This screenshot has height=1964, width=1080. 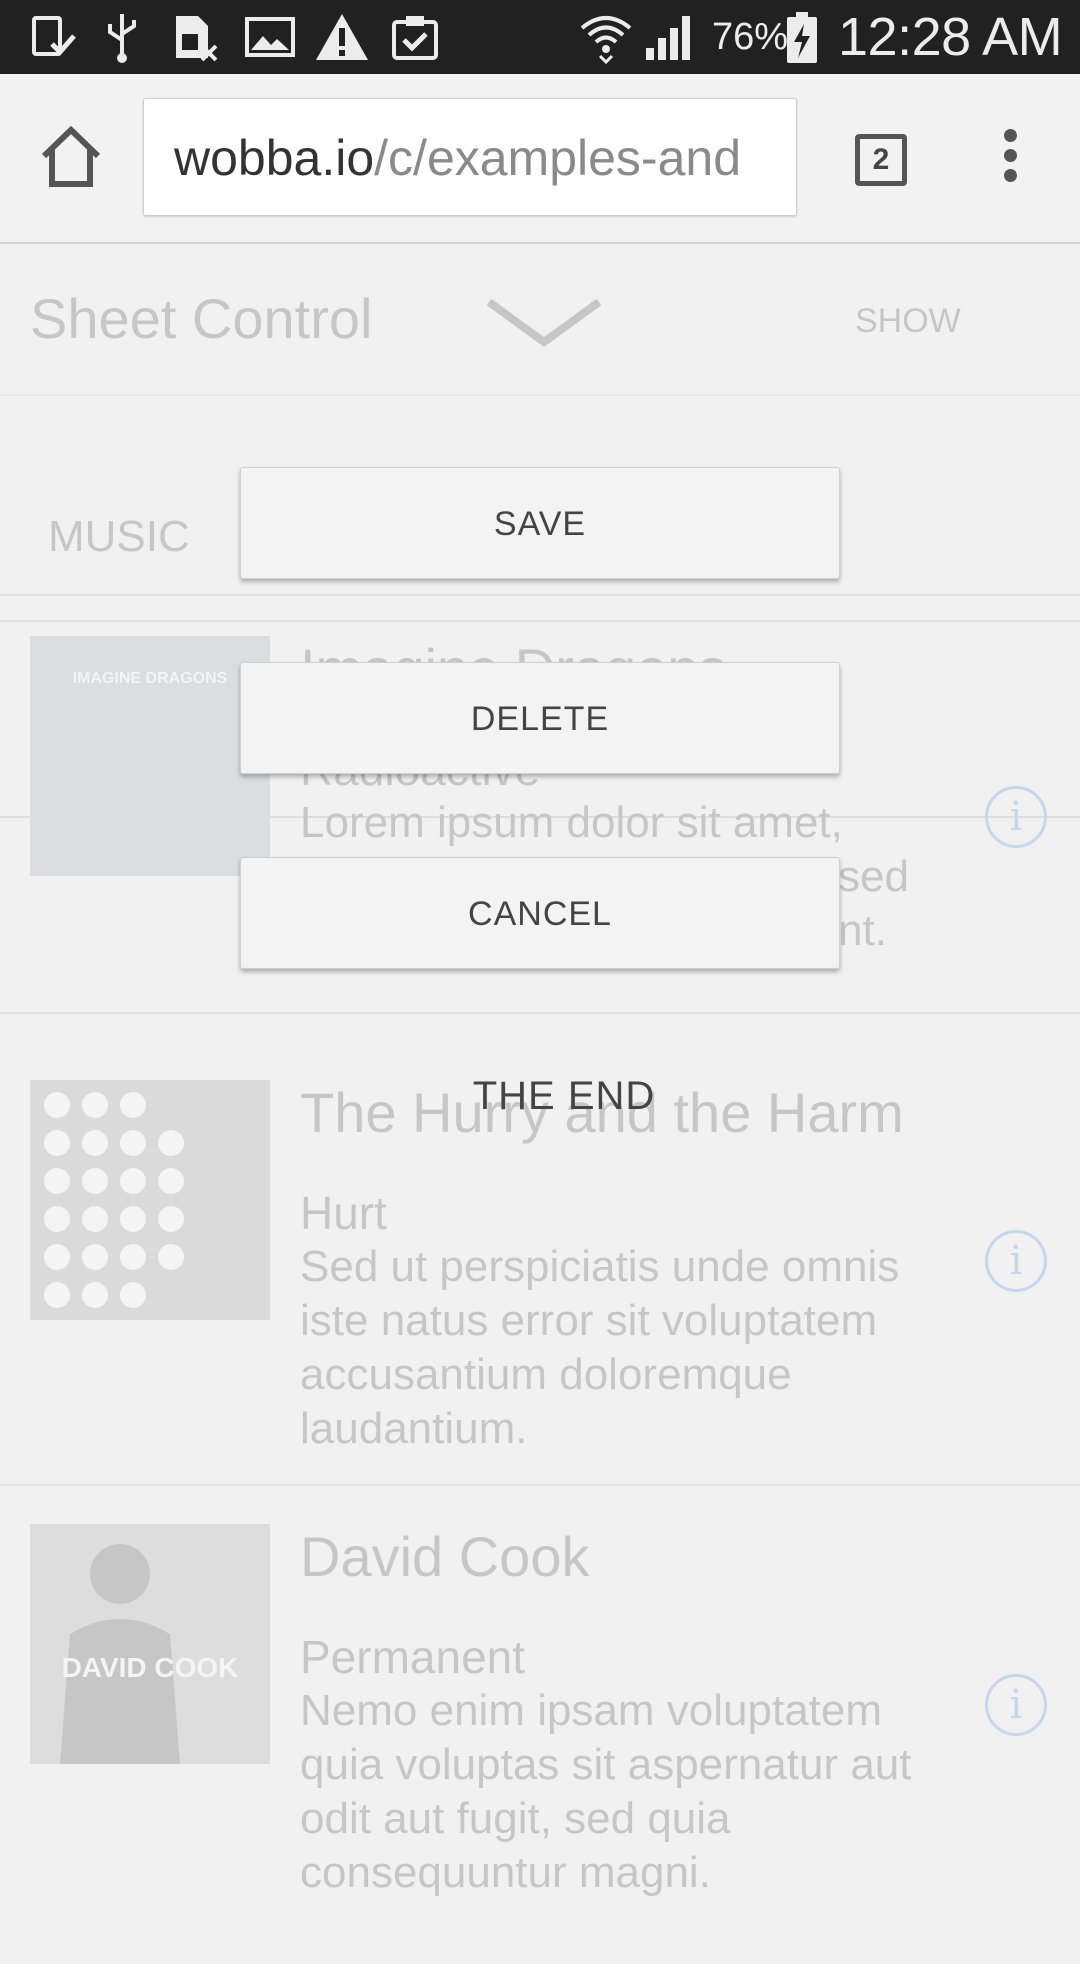 What do you see at coordinates (802, 37) in the screenshot?
I see `battery-charging-icon` at bounding box center [802, 37].